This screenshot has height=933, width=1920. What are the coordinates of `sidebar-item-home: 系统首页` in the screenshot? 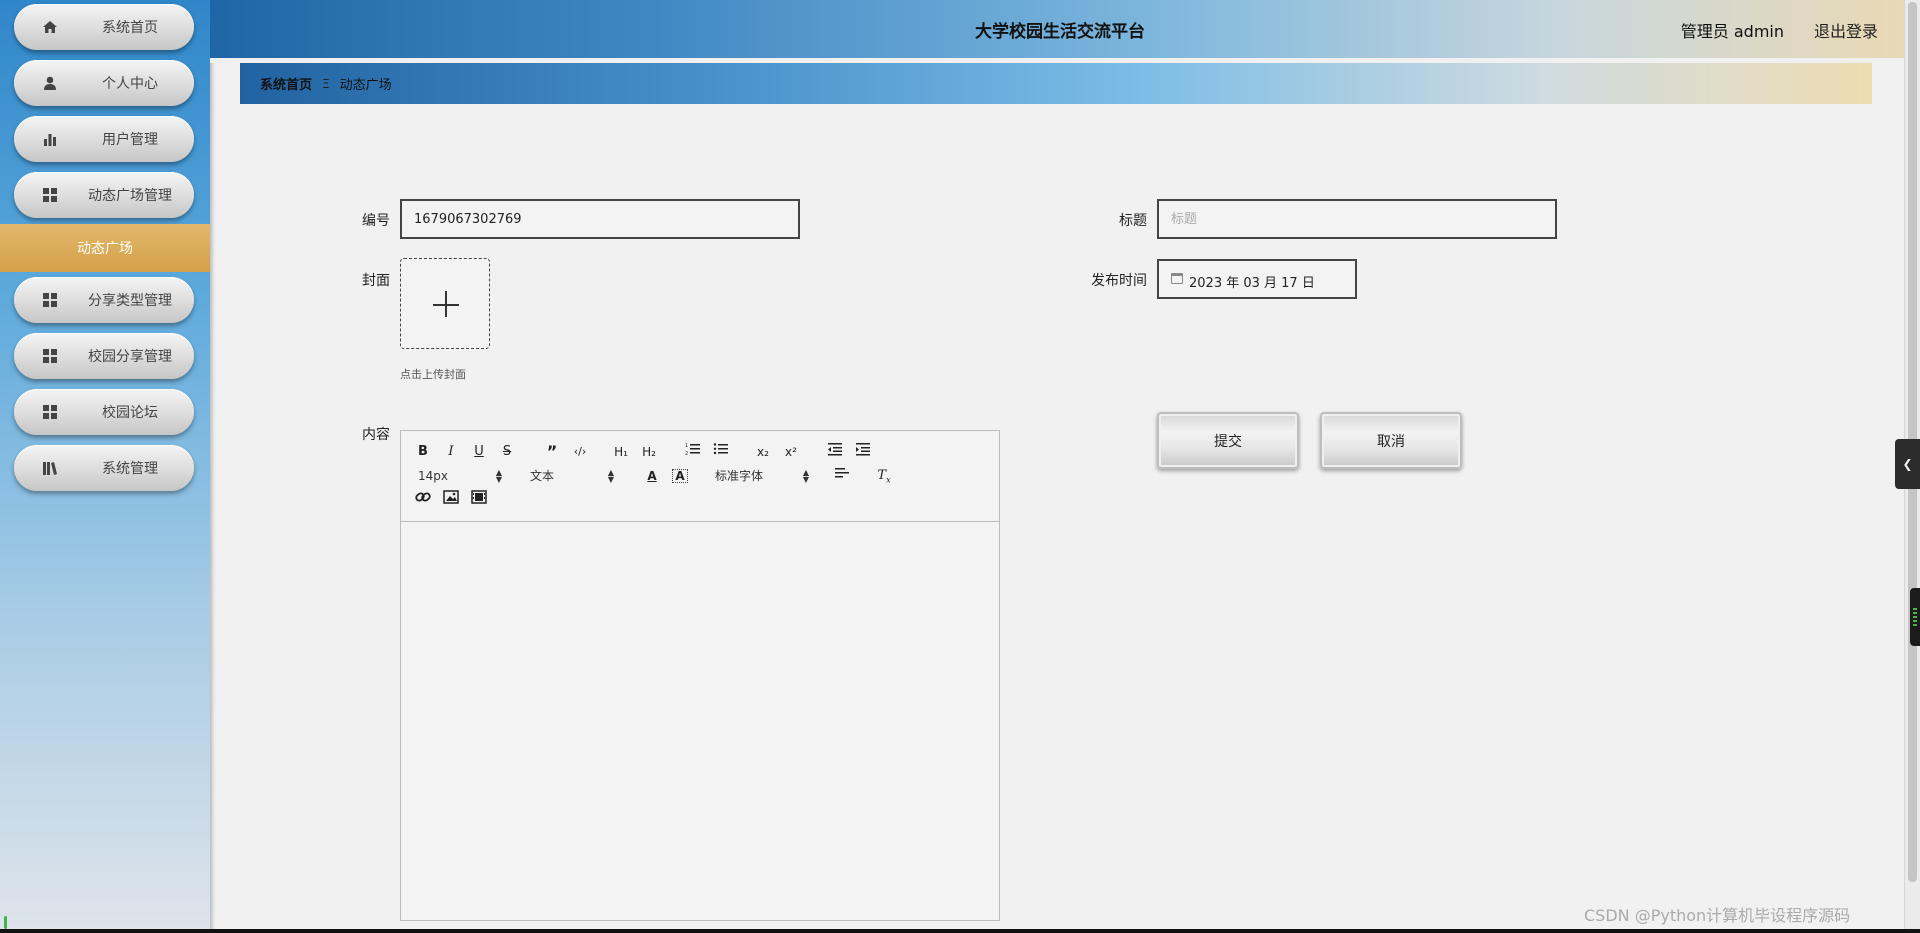 It's located at (104, 27).